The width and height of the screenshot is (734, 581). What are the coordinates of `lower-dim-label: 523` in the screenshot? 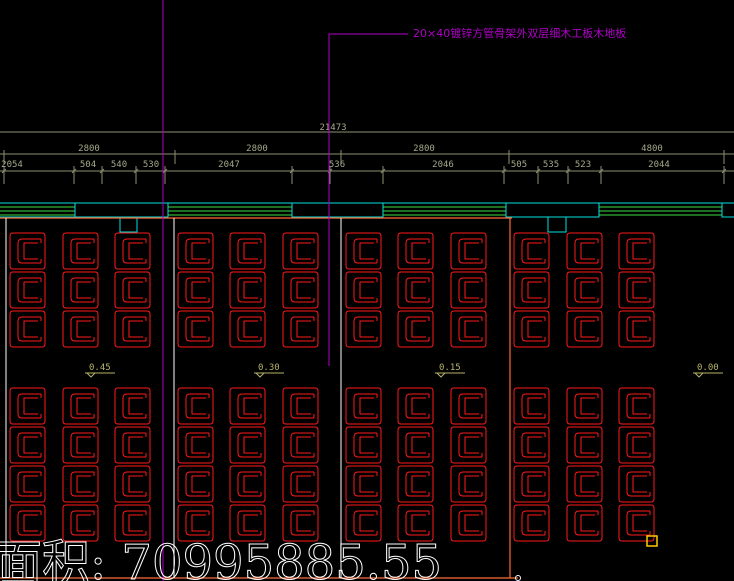 It's located at (583, 165).